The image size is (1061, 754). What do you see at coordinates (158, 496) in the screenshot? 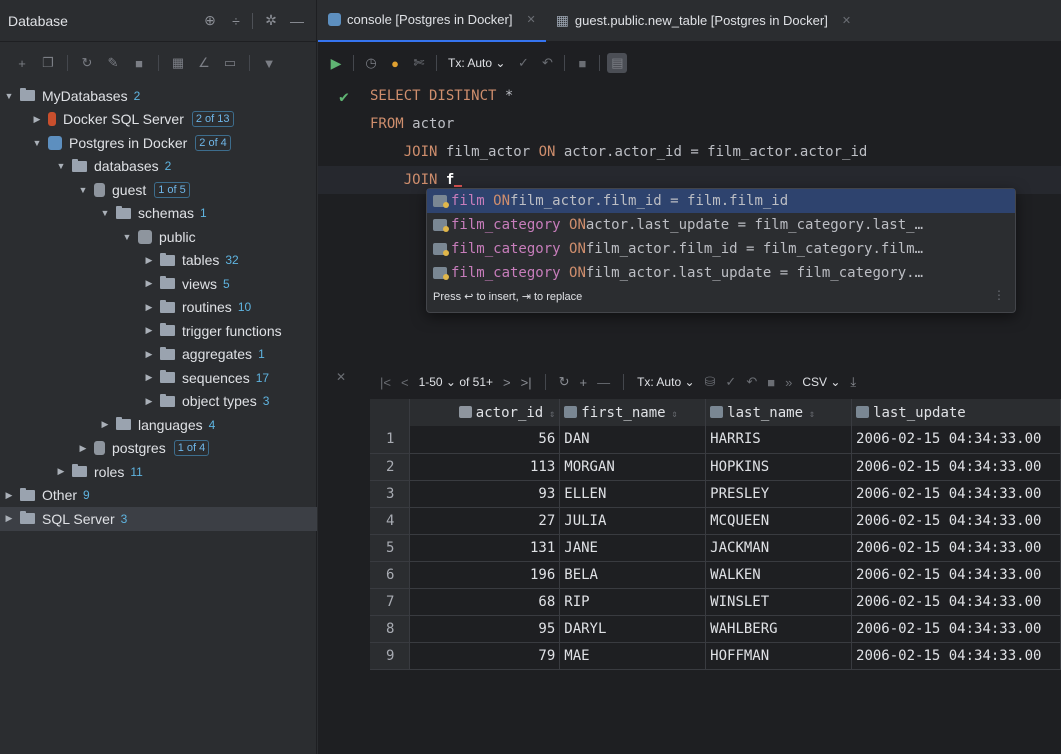
I see `tree-node-other: ▶ Other 9` at bounding box center [158, 496].